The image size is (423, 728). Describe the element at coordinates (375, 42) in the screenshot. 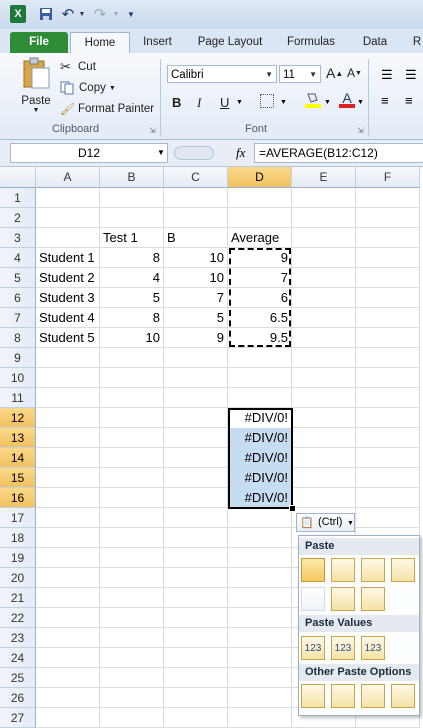

I see `tab-data: Data` at that location.